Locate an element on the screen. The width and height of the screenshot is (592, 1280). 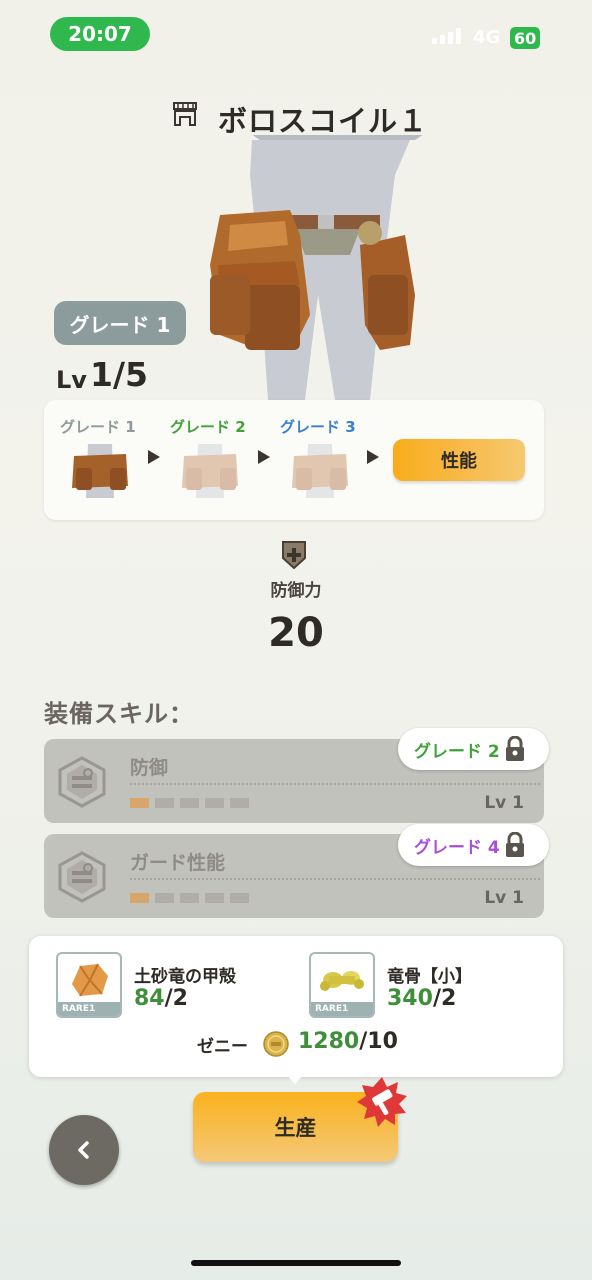
hammer-badge-icon is located at coordinates (382, 1102).